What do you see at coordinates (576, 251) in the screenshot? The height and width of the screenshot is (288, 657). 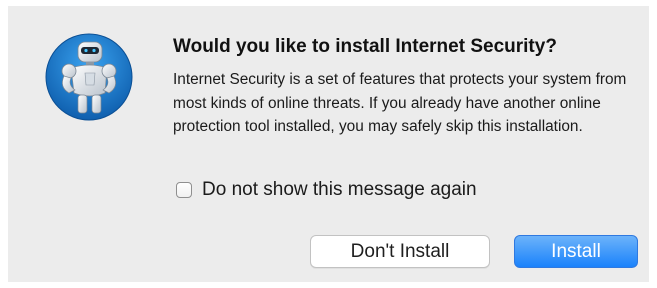 I see `install-button: Install` at bounding box center [576, 251].